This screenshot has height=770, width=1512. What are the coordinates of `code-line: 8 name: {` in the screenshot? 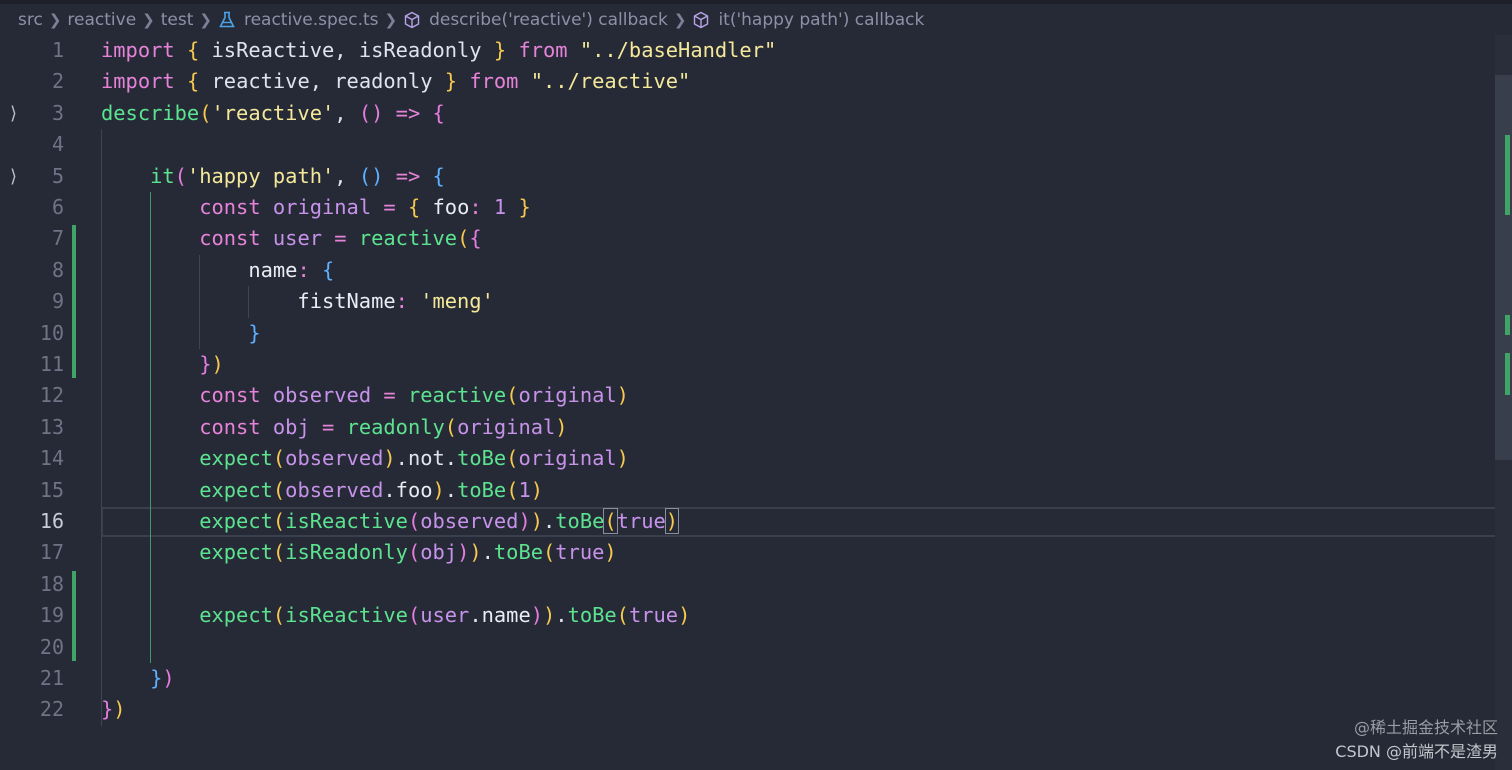 It's located at (747, 270).